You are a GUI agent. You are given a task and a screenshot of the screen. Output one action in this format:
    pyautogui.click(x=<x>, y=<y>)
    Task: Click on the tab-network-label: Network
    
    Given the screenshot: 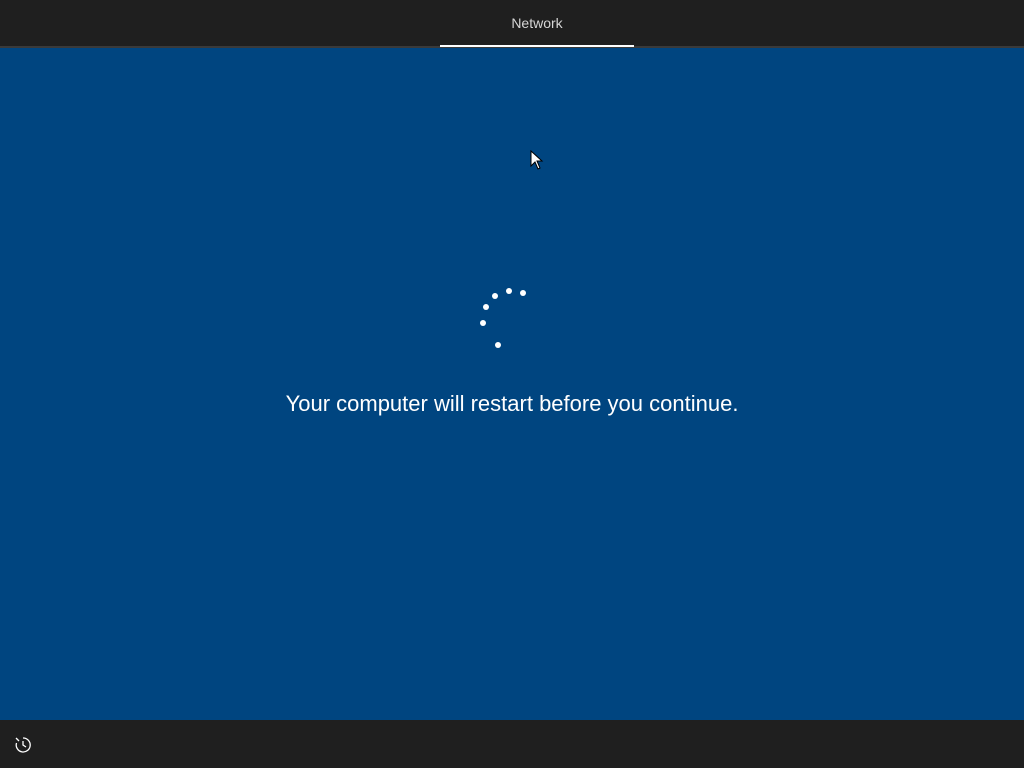 What is the action you would take?
    pyautogui.click(x=537, y=23)
    